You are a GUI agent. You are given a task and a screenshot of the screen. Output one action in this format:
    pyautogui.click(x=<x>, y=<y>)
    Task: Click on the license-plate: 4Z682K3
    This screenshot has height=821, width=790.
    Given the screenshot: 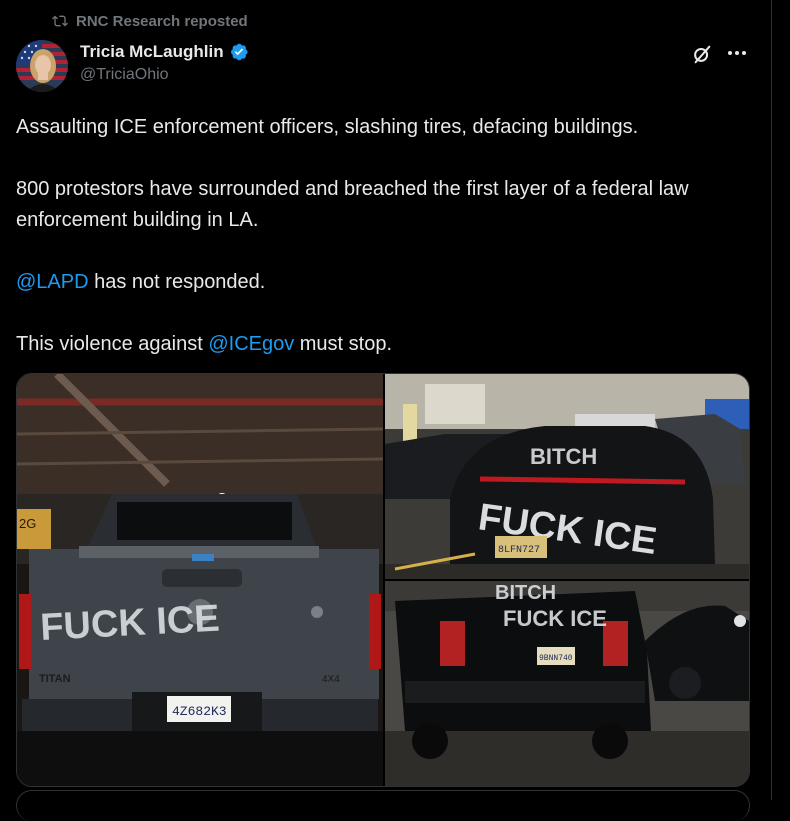 What is the action you would take?
    pyautogui.click(x=199, y=711)
    